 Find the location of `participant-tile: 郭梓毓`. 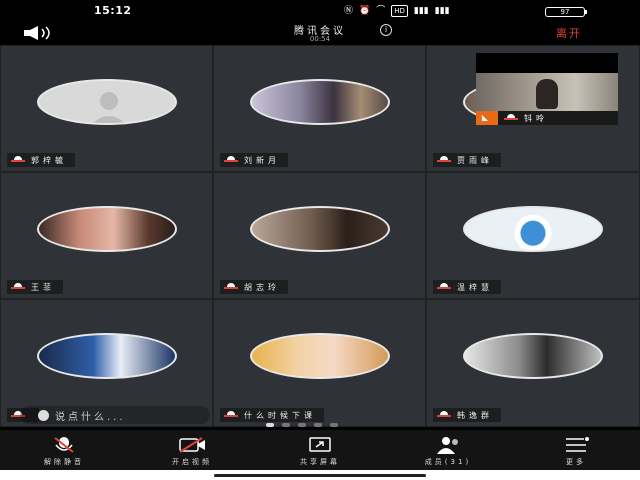

participant-tile: 郭梓毓 is located at coordinates (106, 108).